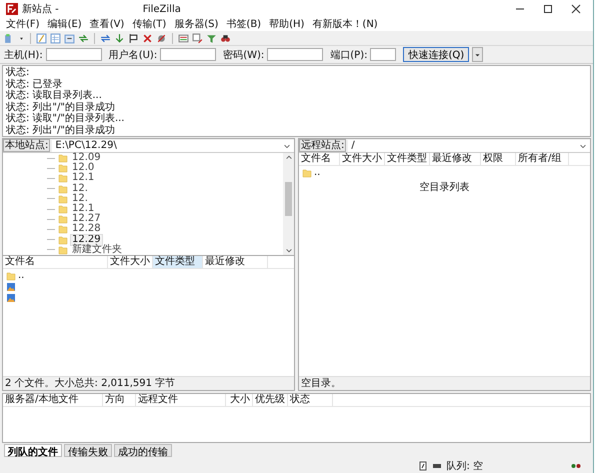 This screenshot has width=600, height=473. What do you see at coordinates (239, 400) in the screenshot?
I see `column-header: 大小` at bounding box center [239, 400].